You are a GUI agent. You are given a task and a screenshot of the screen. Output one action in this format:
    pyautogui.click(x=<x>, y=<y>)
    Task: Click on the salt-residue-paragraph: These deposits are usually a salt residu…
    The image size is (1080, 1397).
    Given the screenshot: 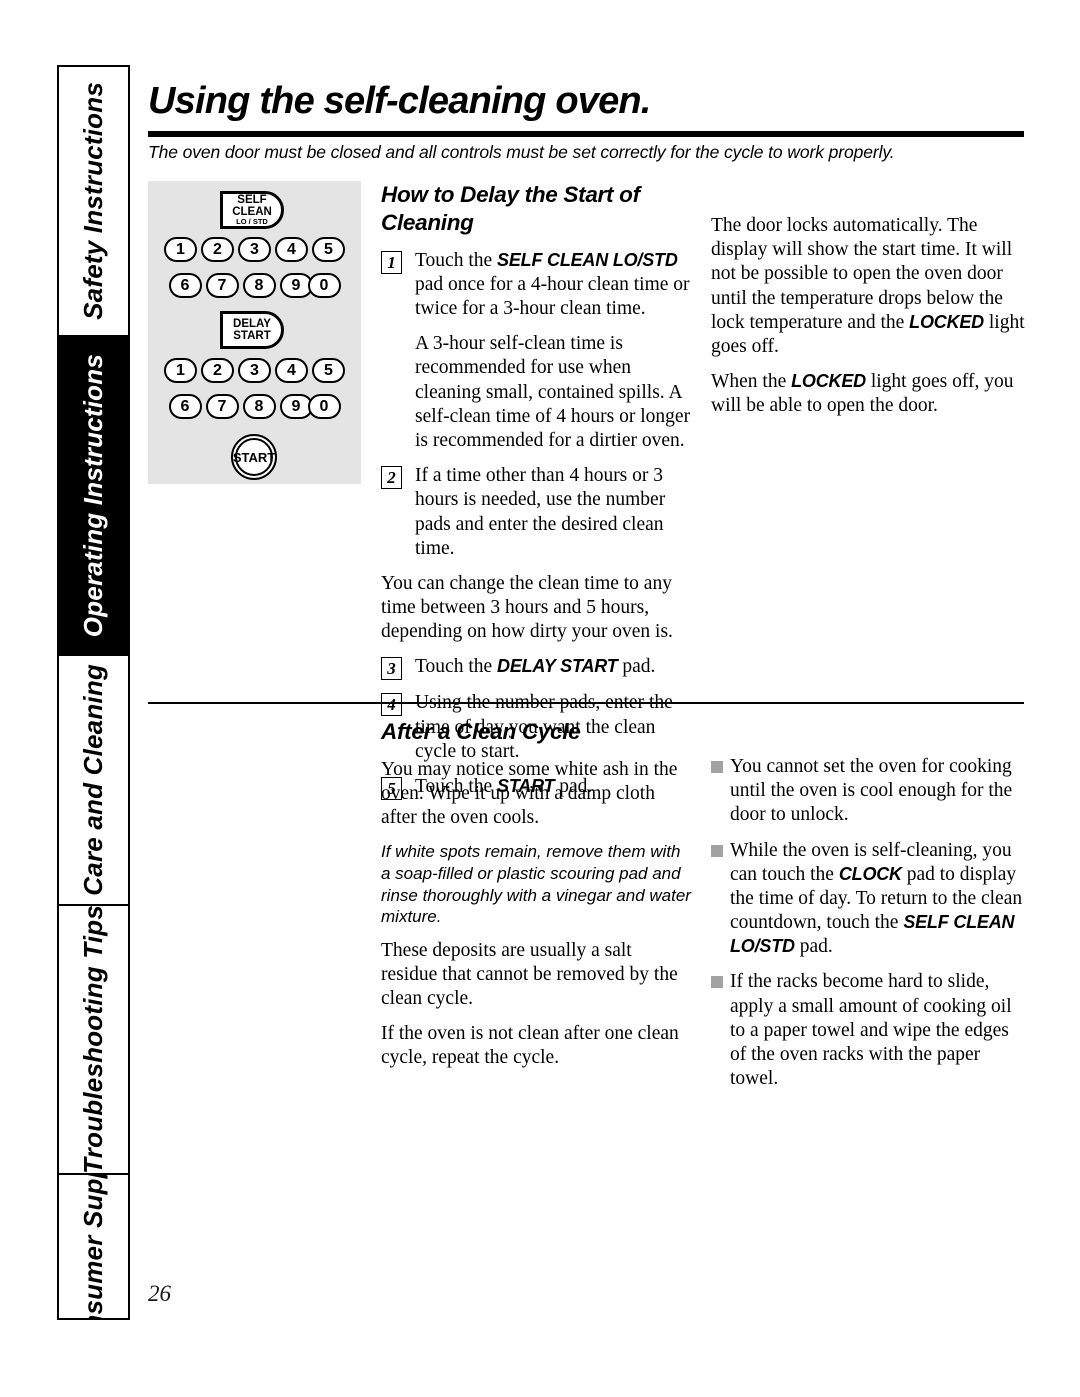 What is the action you would take?
    pyautogui.click(x=529, y=974)
    